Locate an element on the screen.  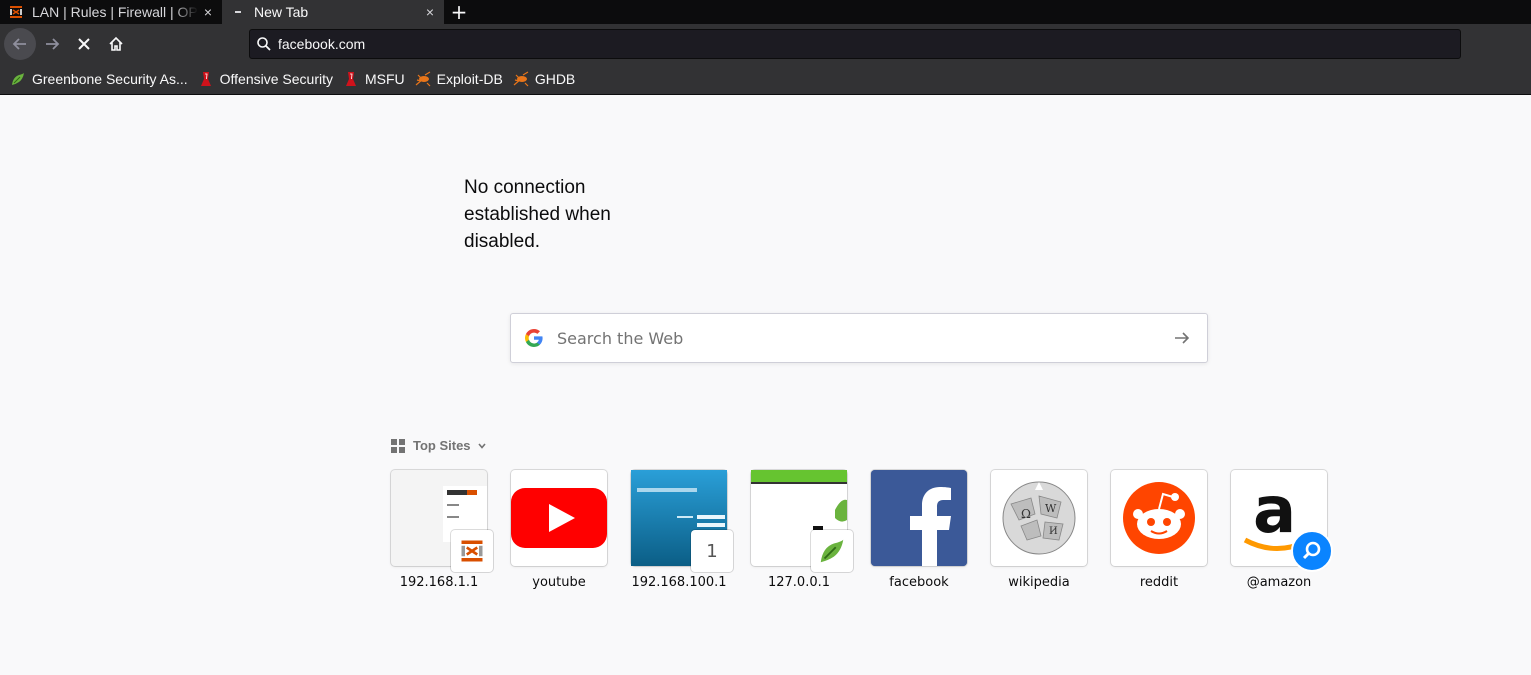
arrow-left-icon is located at coordinates (19, 44).